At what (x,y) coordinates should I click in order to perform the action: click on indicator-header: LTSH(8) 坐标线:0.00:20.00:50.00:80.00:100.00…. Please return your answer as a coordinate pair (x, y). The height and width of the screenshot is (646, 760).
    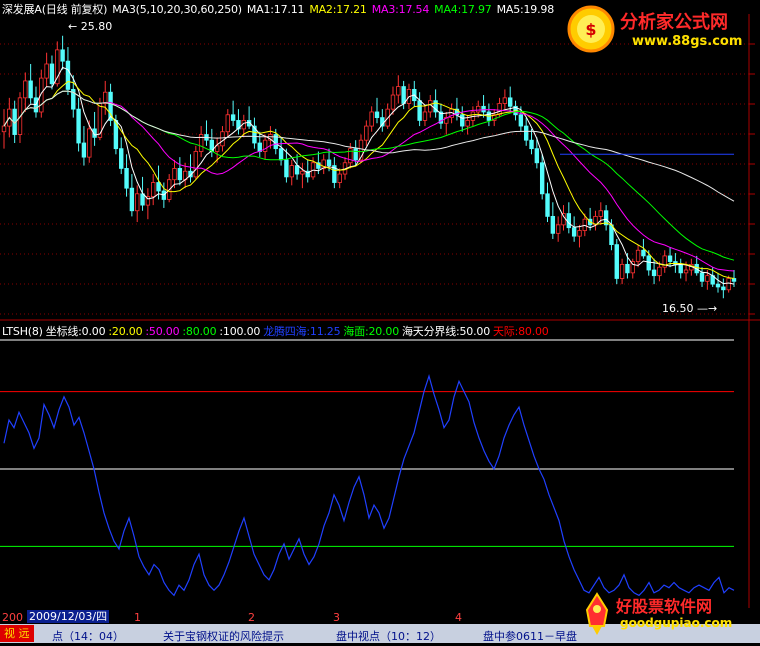
    Looking at the image, I should click on (277, 331).